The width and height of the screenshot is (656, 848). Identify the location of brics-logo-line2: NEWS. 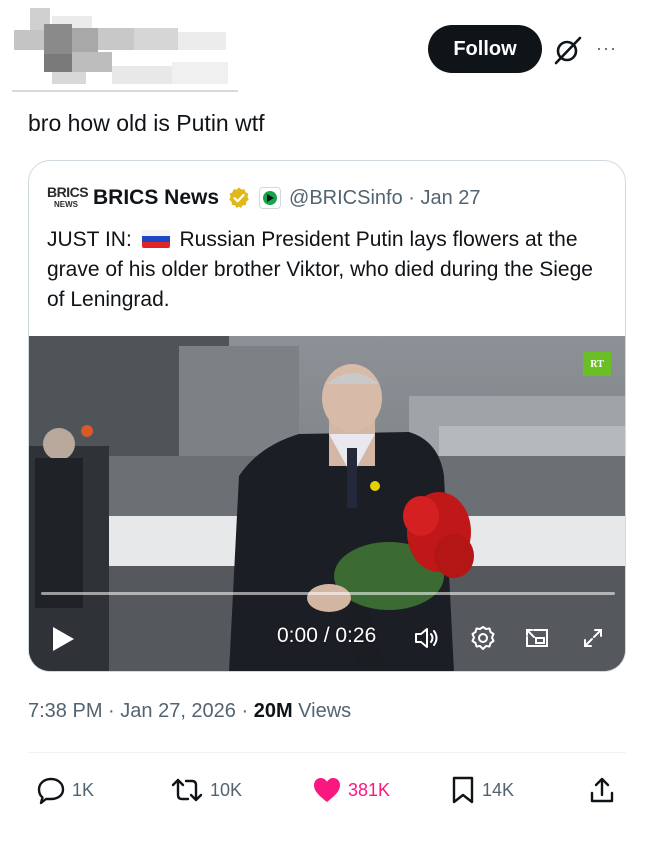
(66, 204).